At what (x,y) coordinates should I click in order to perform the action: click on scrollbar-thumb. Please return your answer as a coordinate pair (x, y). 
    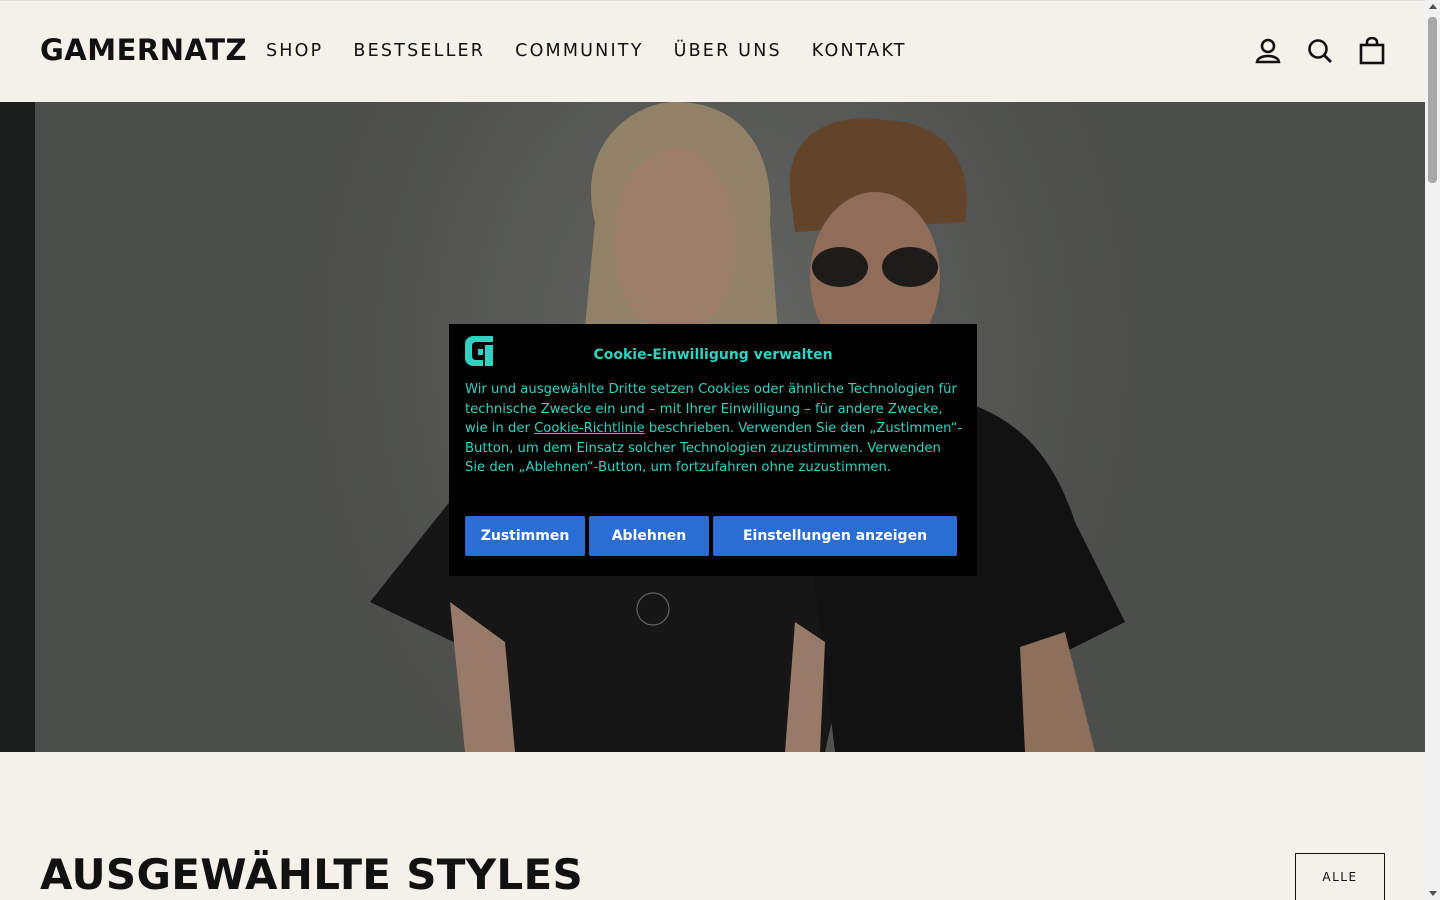
    Looking at the image, I should click on (1432, 100).